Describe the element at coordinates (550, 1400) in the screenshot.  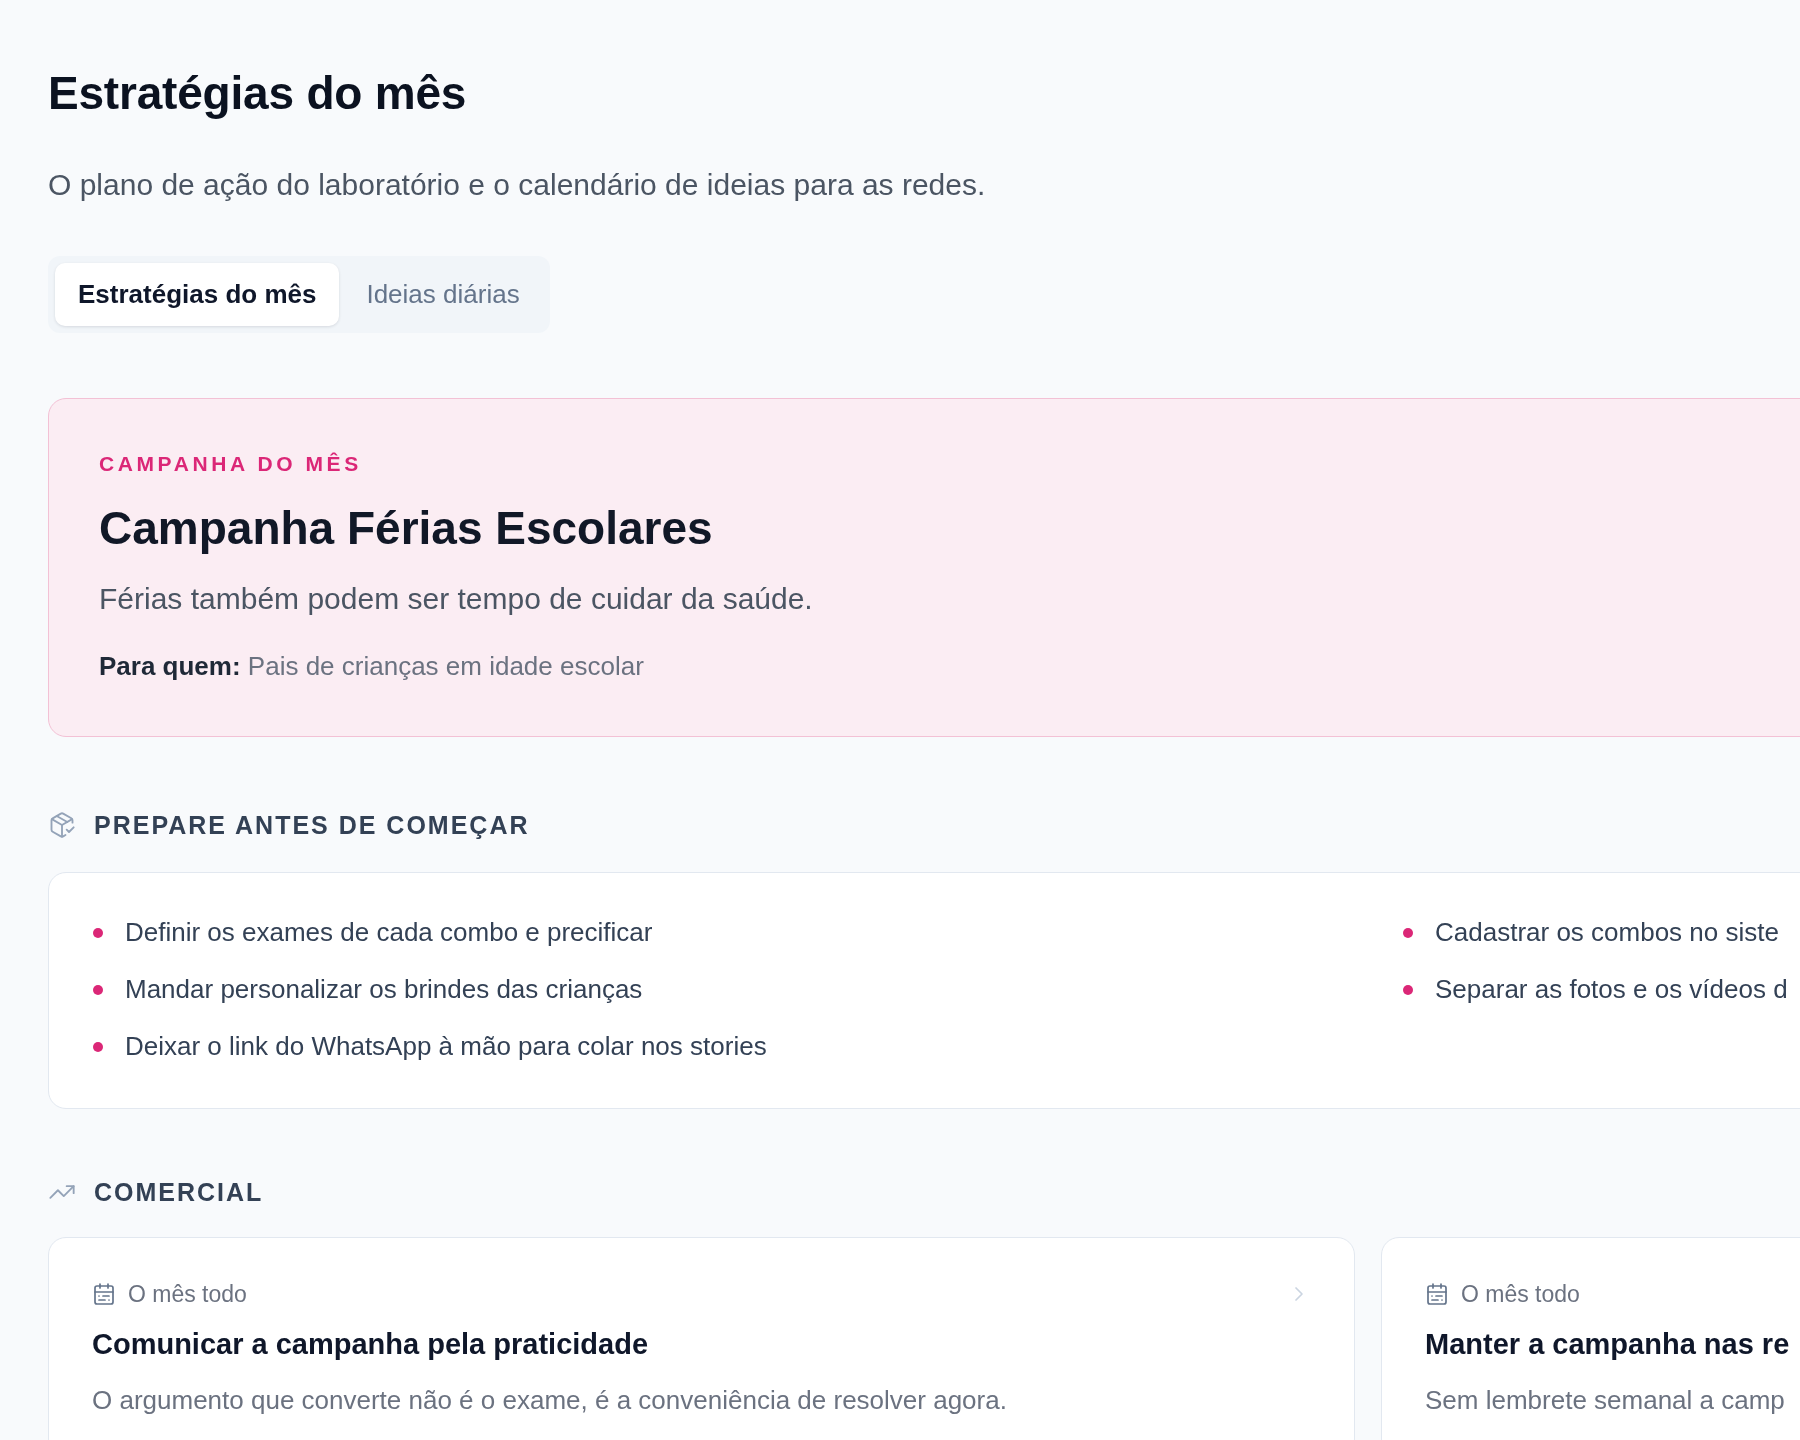
I see `card-description: O argumento que converte não é o exame, é a conveniência de resolver agora.` at that location.